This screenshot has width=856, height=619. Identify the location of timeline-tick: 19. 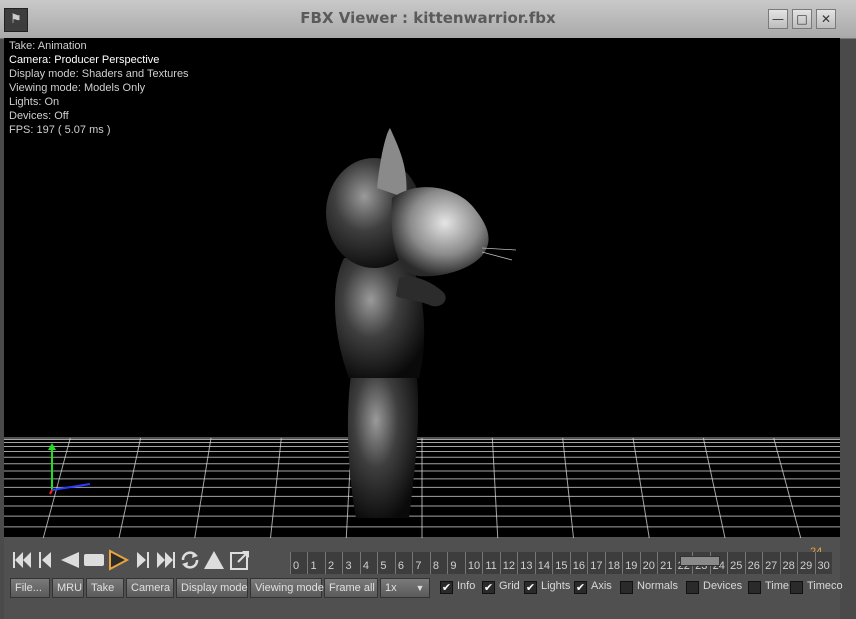
(631, 563).